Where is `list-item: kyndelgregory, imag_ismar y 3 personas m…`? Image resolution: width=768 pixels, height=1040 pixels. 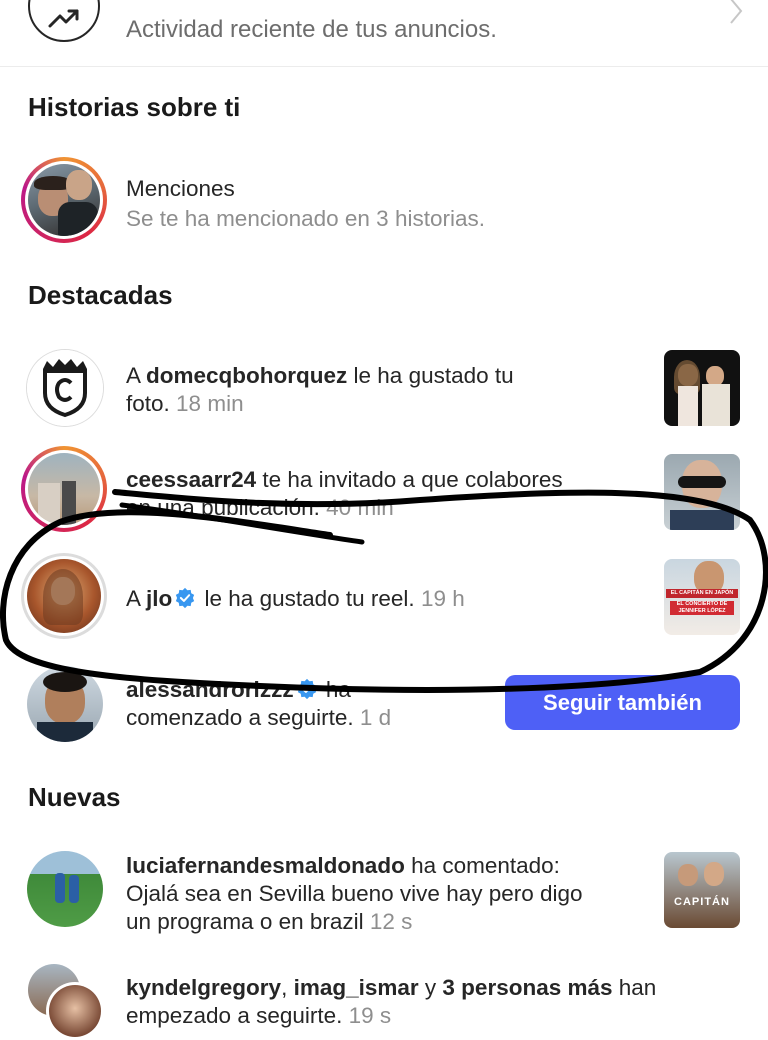
list-item: kyndelgregory, imag_ismar y 3 personas m… is located at coordinates (384, 1001).